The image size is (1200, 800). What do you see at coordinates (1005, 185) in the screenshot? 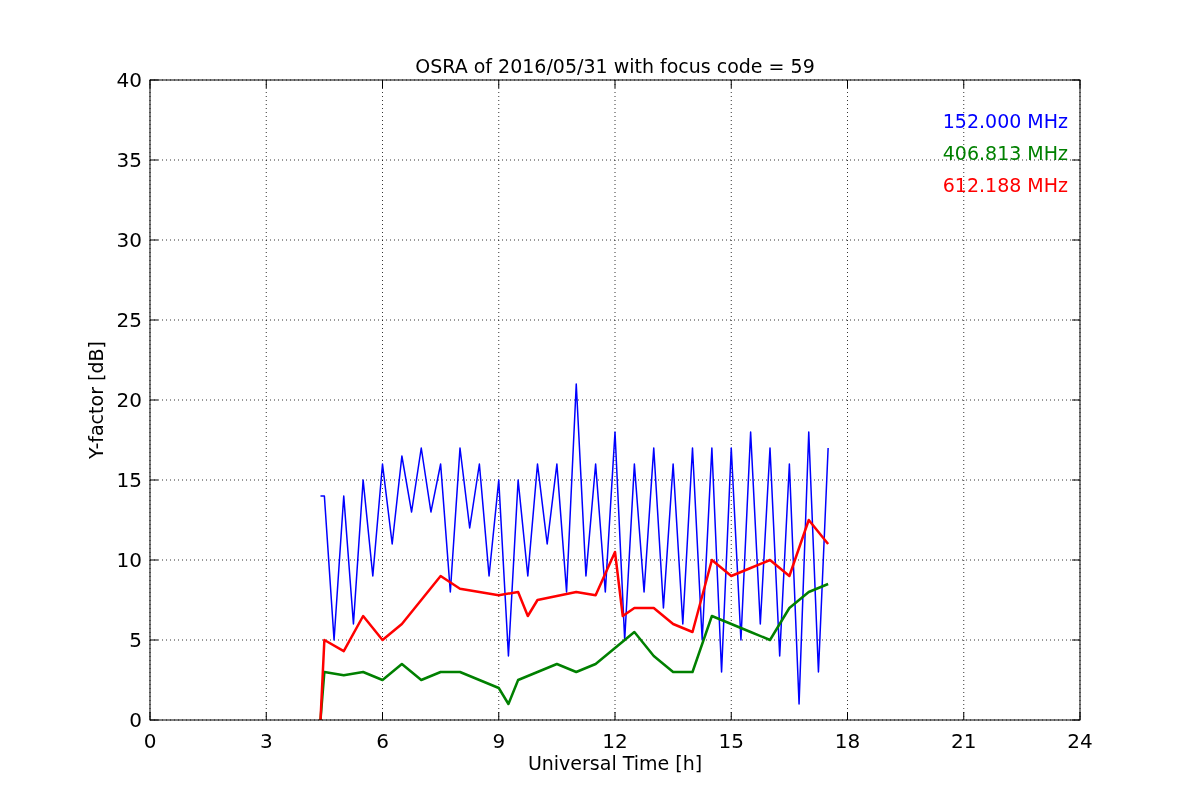
I see `legend-label: 612.188 MHz` at bounding box center [1005, 185].